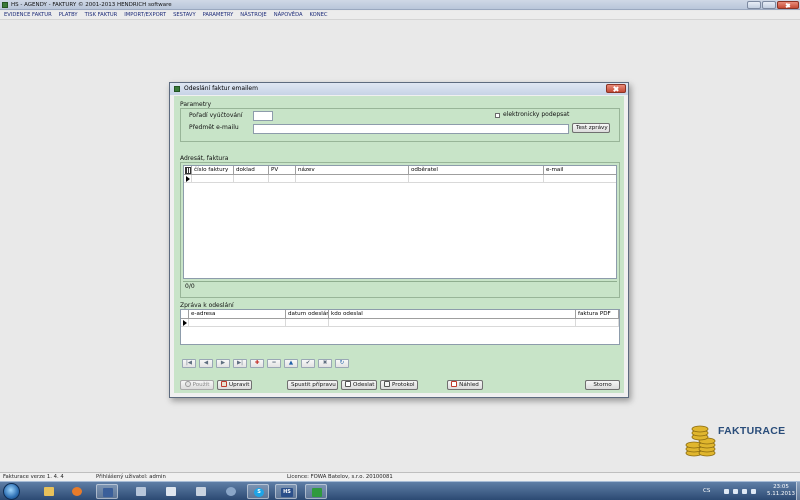 The image size is (800, 500). I want to click on protokol-button: Protokol, so click(399, 385).